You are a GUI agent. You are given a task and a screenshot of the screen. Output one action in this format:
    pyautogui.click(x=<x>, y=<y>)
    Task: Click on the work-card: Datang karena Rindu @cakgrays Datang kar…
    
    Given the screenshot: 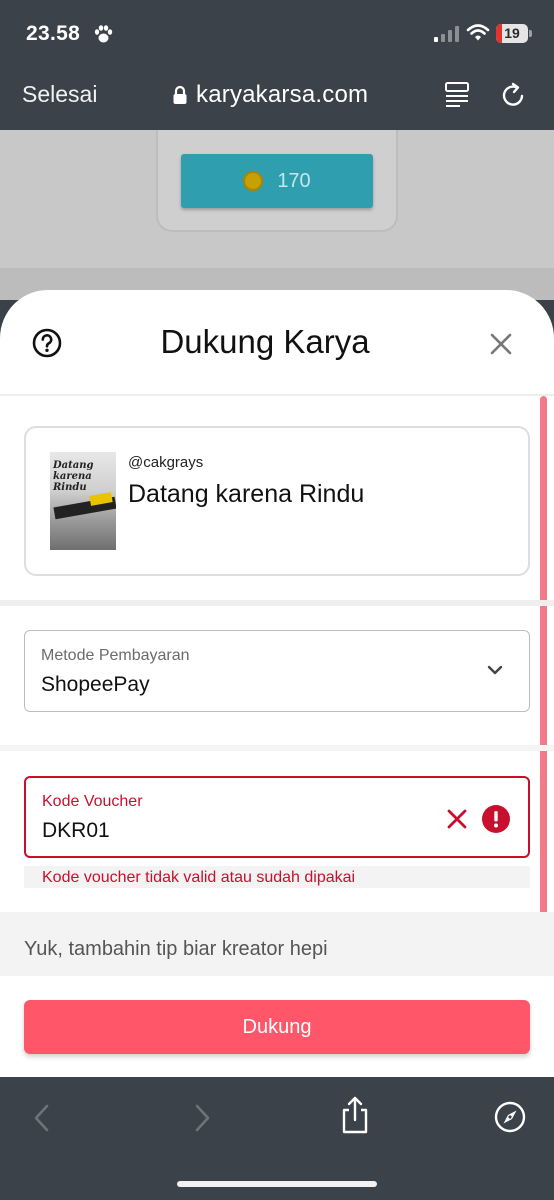 What is the action you would take?
    pyautogui.click(x=277, y=501)
    